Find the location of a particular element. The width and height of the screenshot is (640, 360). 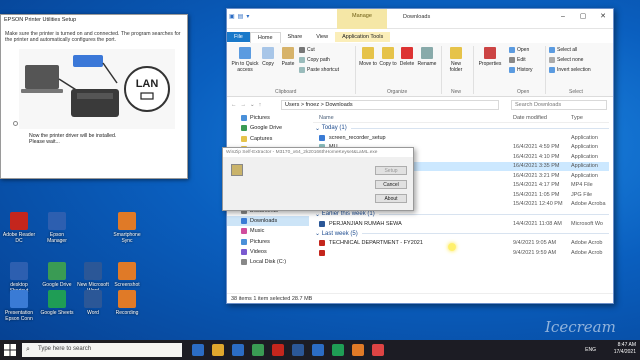

file-icon is located at coordinates (322, 243).